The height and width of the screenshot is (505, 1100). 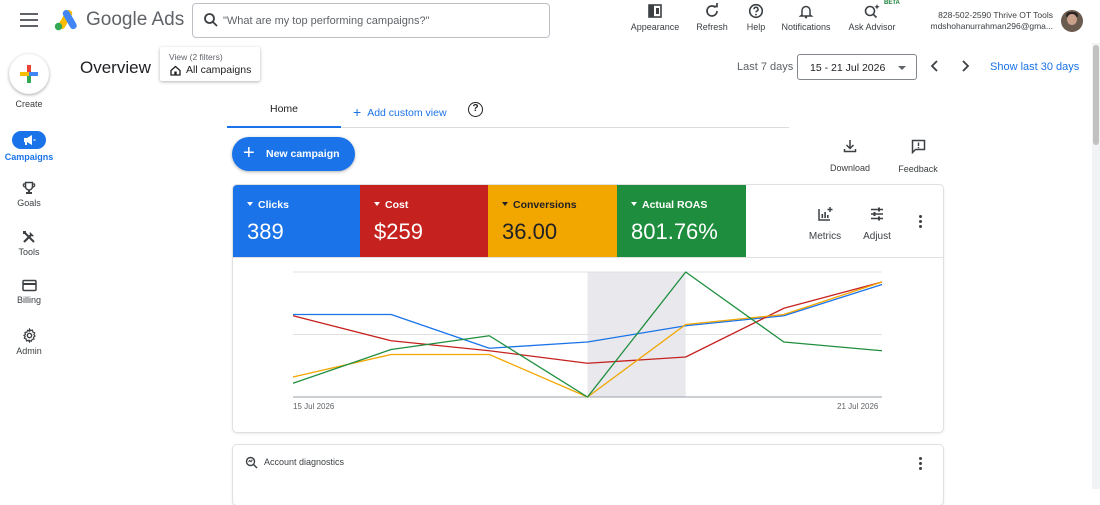 What do you see at coordinates (30, 140) in the screenshot?
I see `megaphone-icon` at bounding box center [30, 140].